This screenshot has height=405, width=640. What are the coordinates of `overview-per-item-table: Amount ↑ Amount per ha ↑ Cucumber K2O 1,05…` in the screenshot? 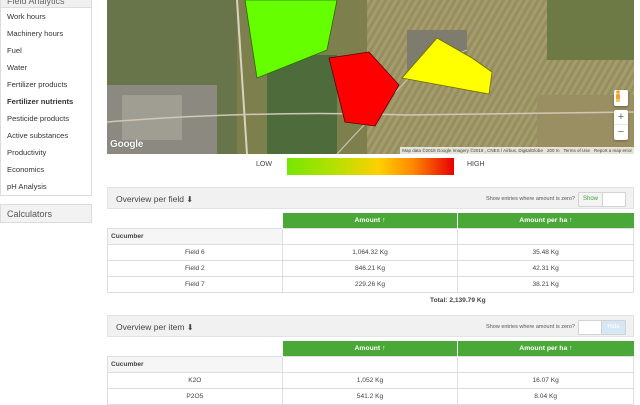 It's located at (370, 373).